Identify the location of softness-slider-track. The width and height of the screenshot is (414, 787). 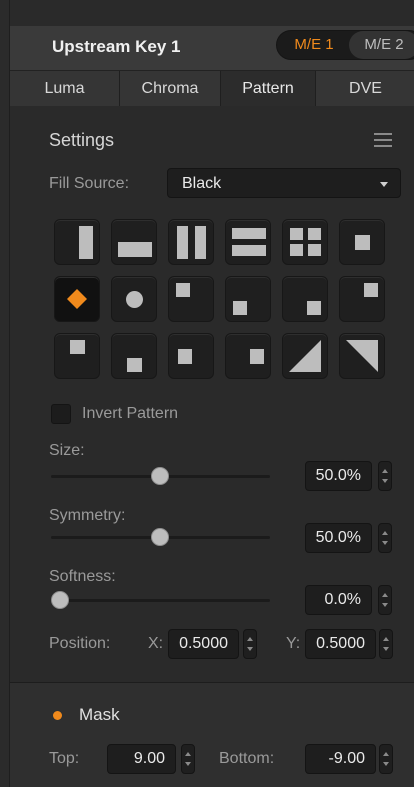
(160, 600).